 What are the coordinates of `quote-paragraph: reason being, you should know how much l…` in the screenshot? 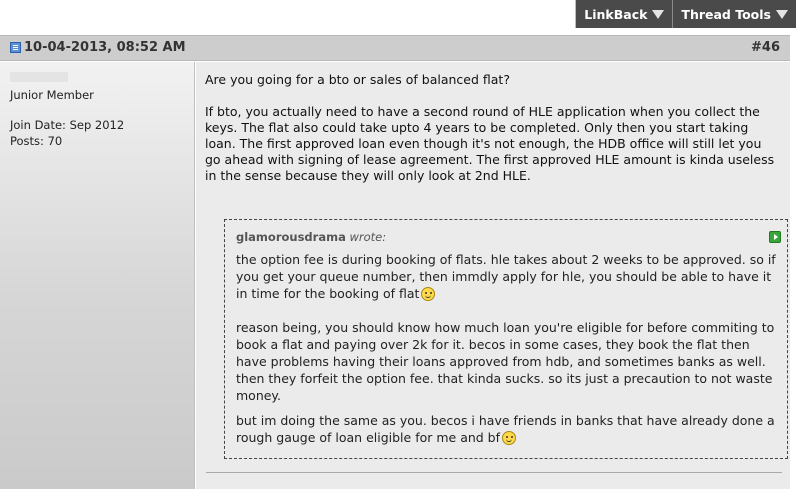 It's located at (505, 361).